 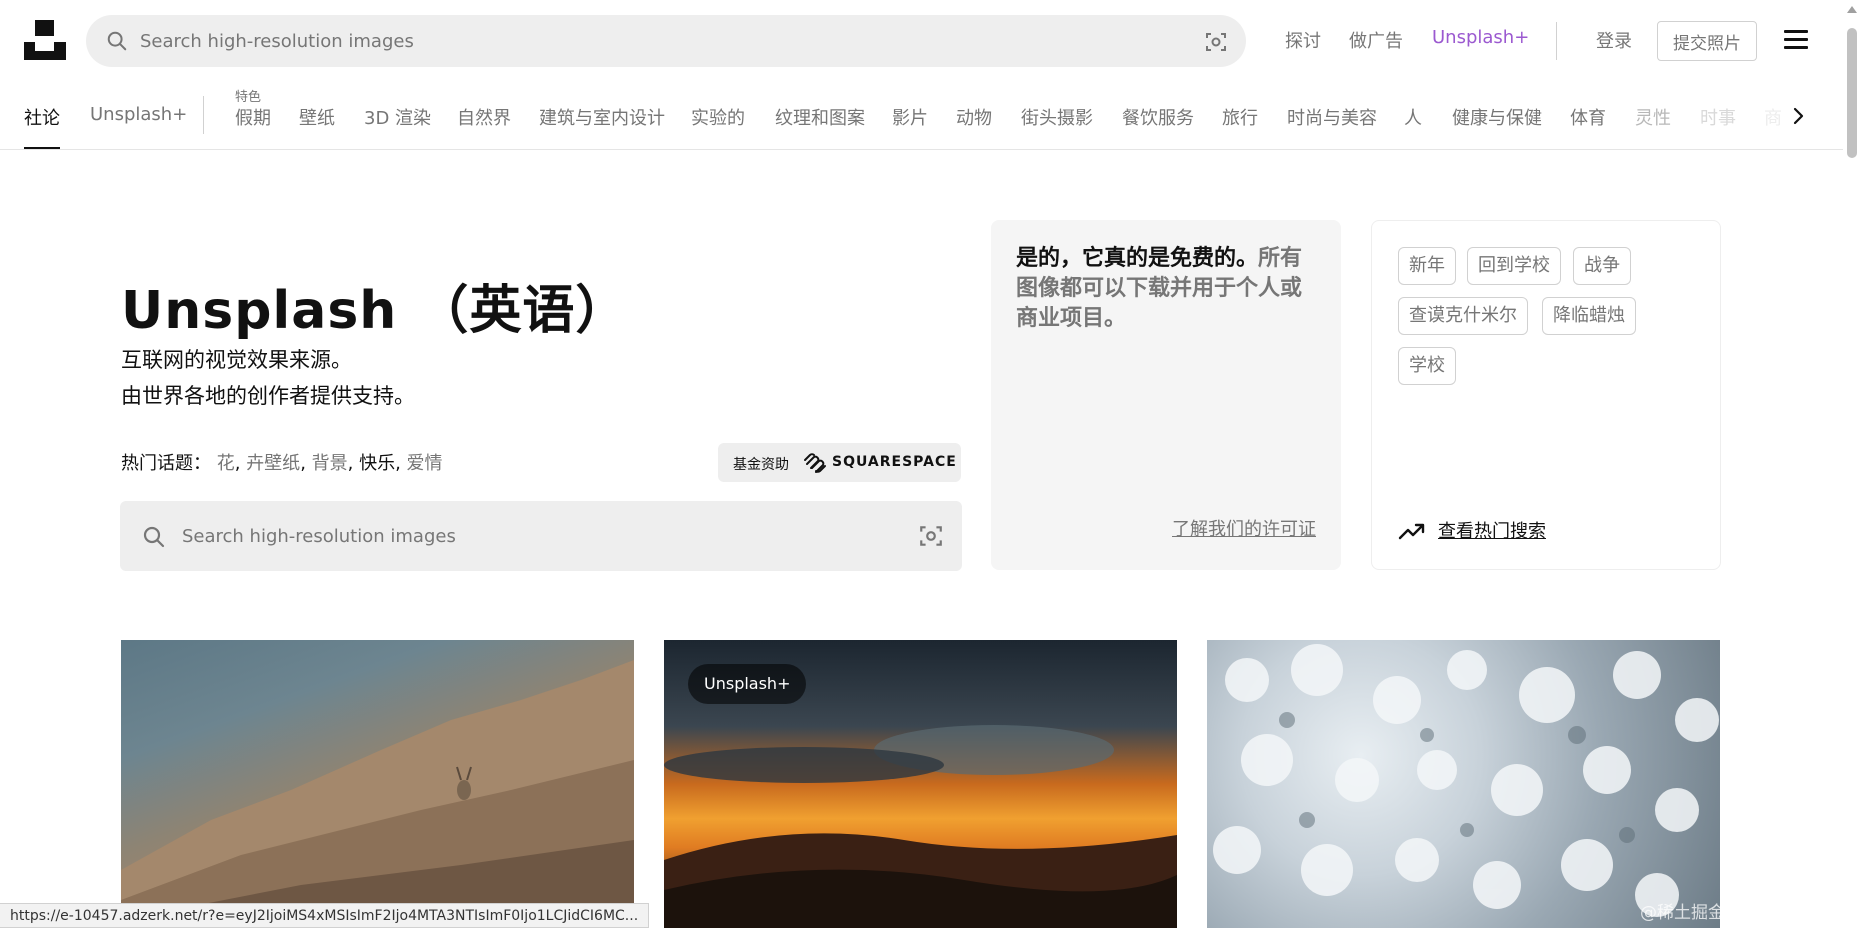 I want to click on tab-street-photography: 街头摄影, so click(x=1057, y=117).